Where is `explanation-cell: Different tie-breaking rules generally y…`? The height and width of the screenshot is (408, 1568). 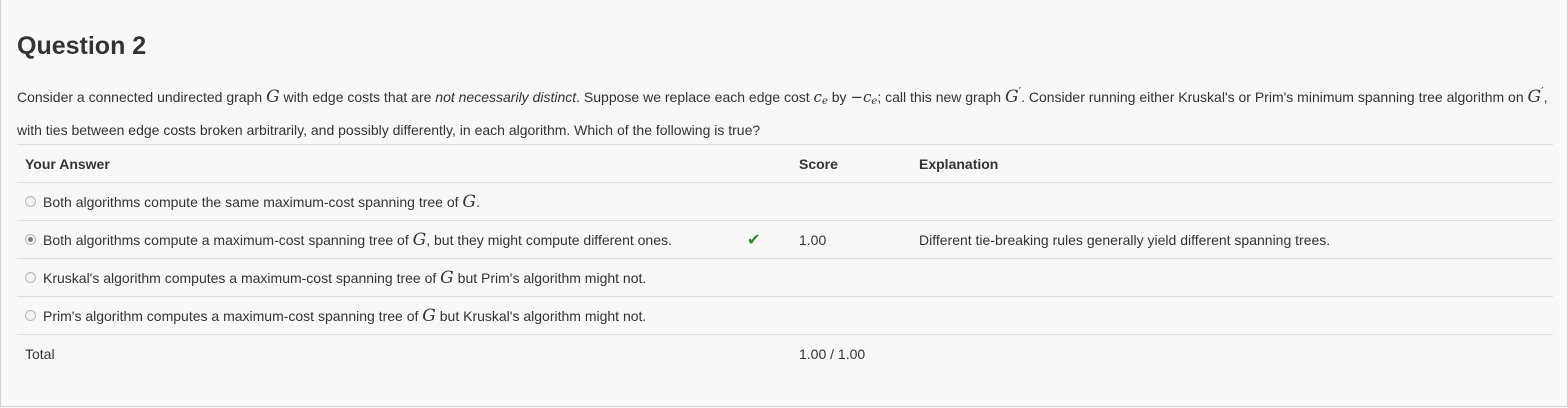 explanation-cell: Different tie-breaking rules generally y… is located at coordinates (1232, 239).